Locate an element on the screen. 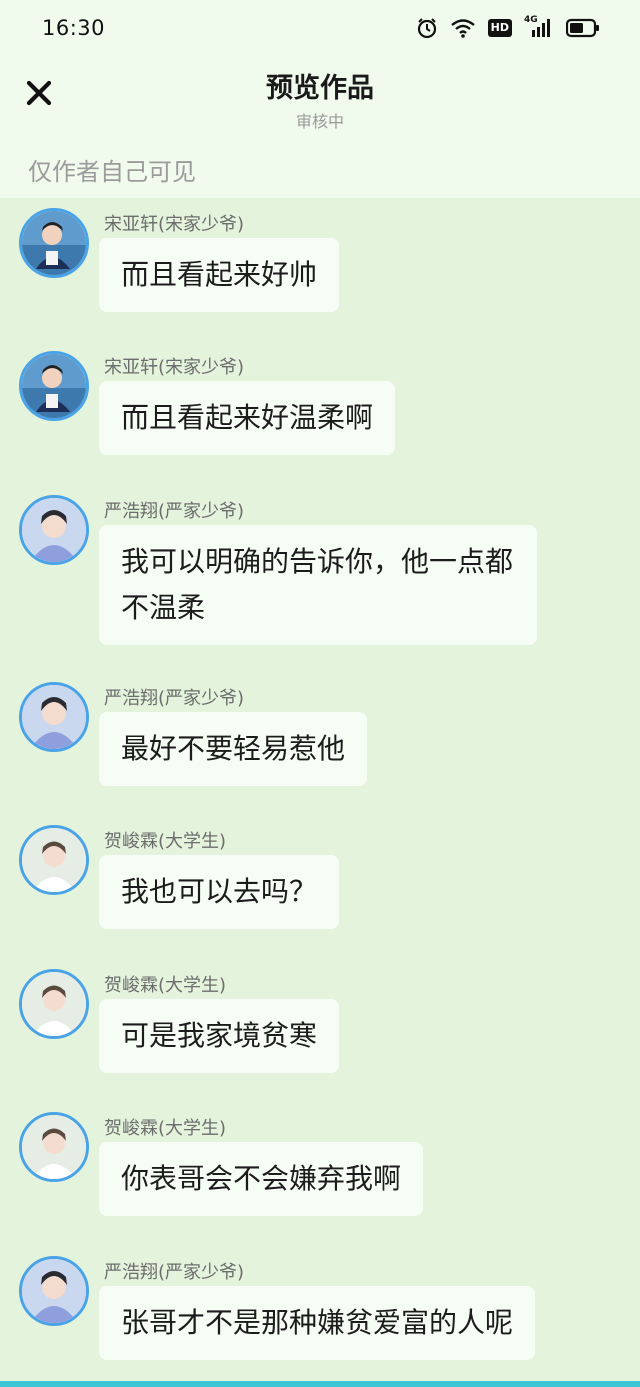 The image size is (640, 1387). hd-icon: HD is located at coordinates (499, 28).